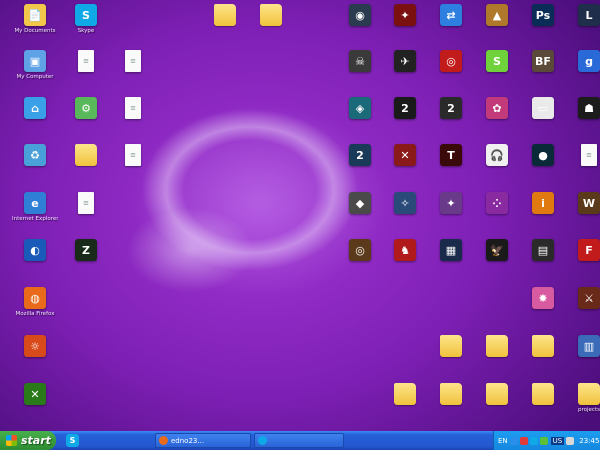  I want to click on desktop-icon-window-app: ▭, so click(543, 109).